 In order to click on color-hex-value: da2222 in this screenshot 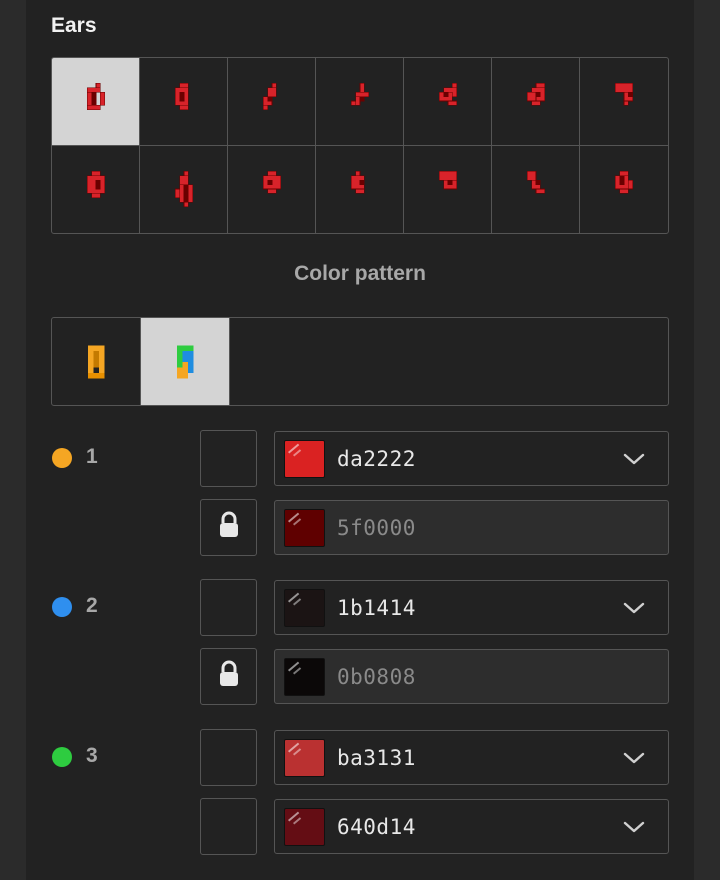, I will do `click(376, 458)`.